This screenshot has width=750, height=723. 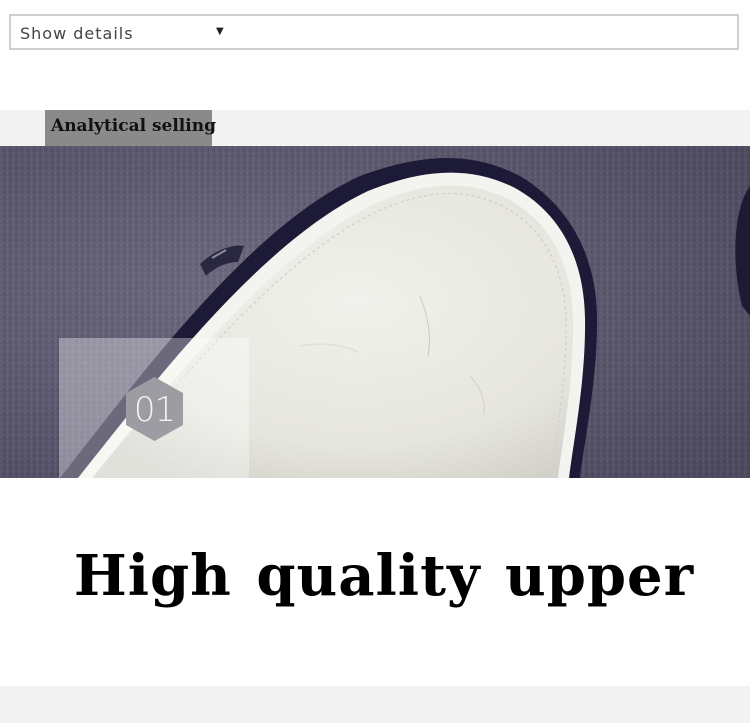 What do you see at coordinates (384, 576) in the screenshot?
I see `feature-headline: High quality upper` at bounding box center [384, 576].